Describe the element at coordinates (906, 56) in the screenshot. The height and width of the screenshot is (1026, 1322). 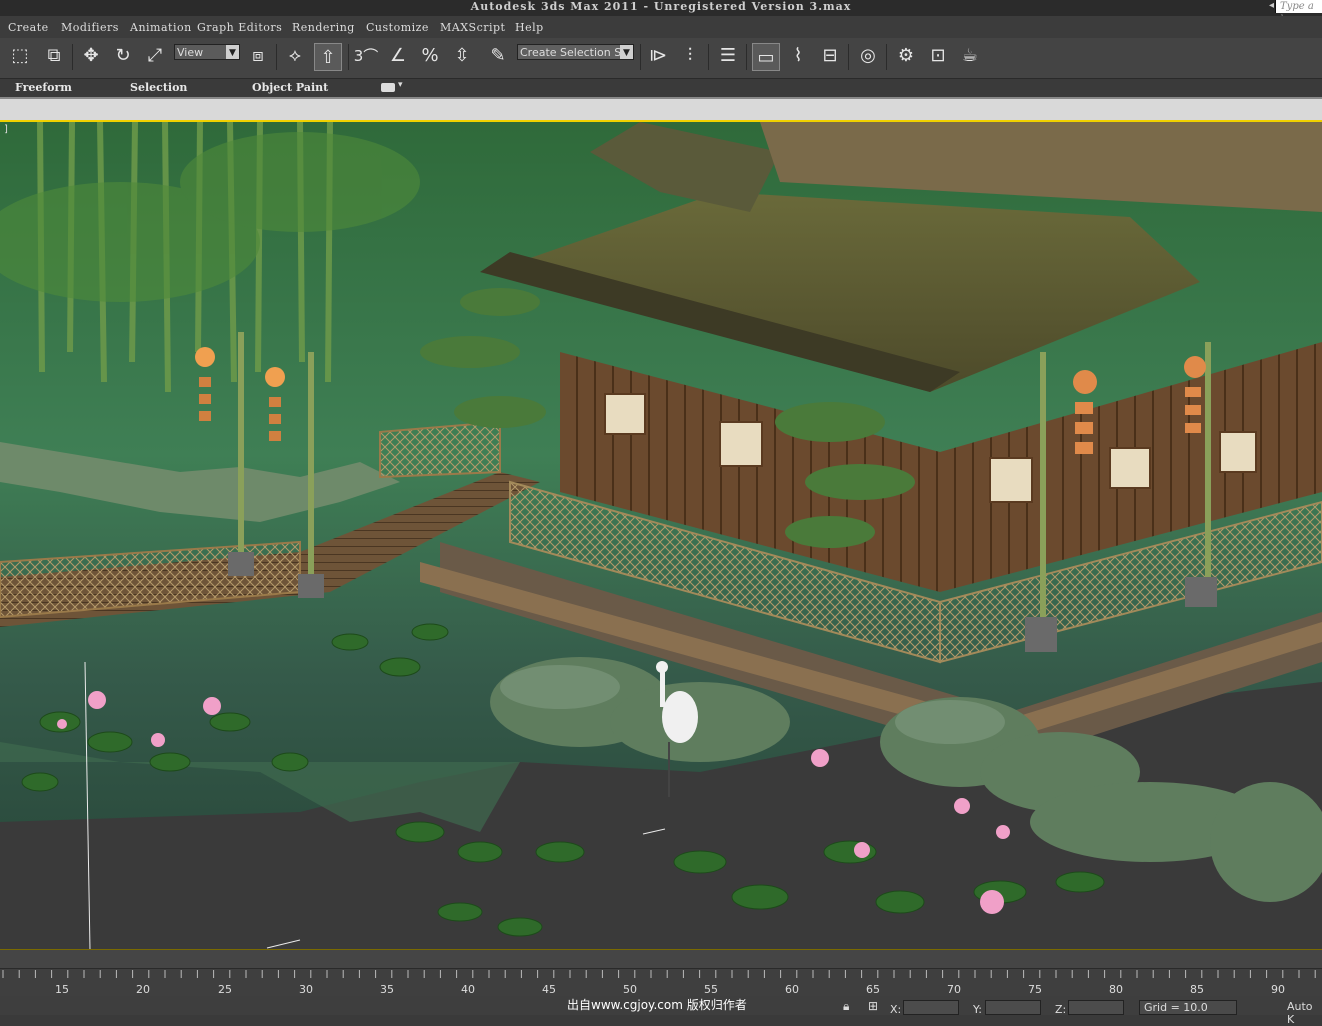
I see `render-setup-icon: ⚙` at that location.